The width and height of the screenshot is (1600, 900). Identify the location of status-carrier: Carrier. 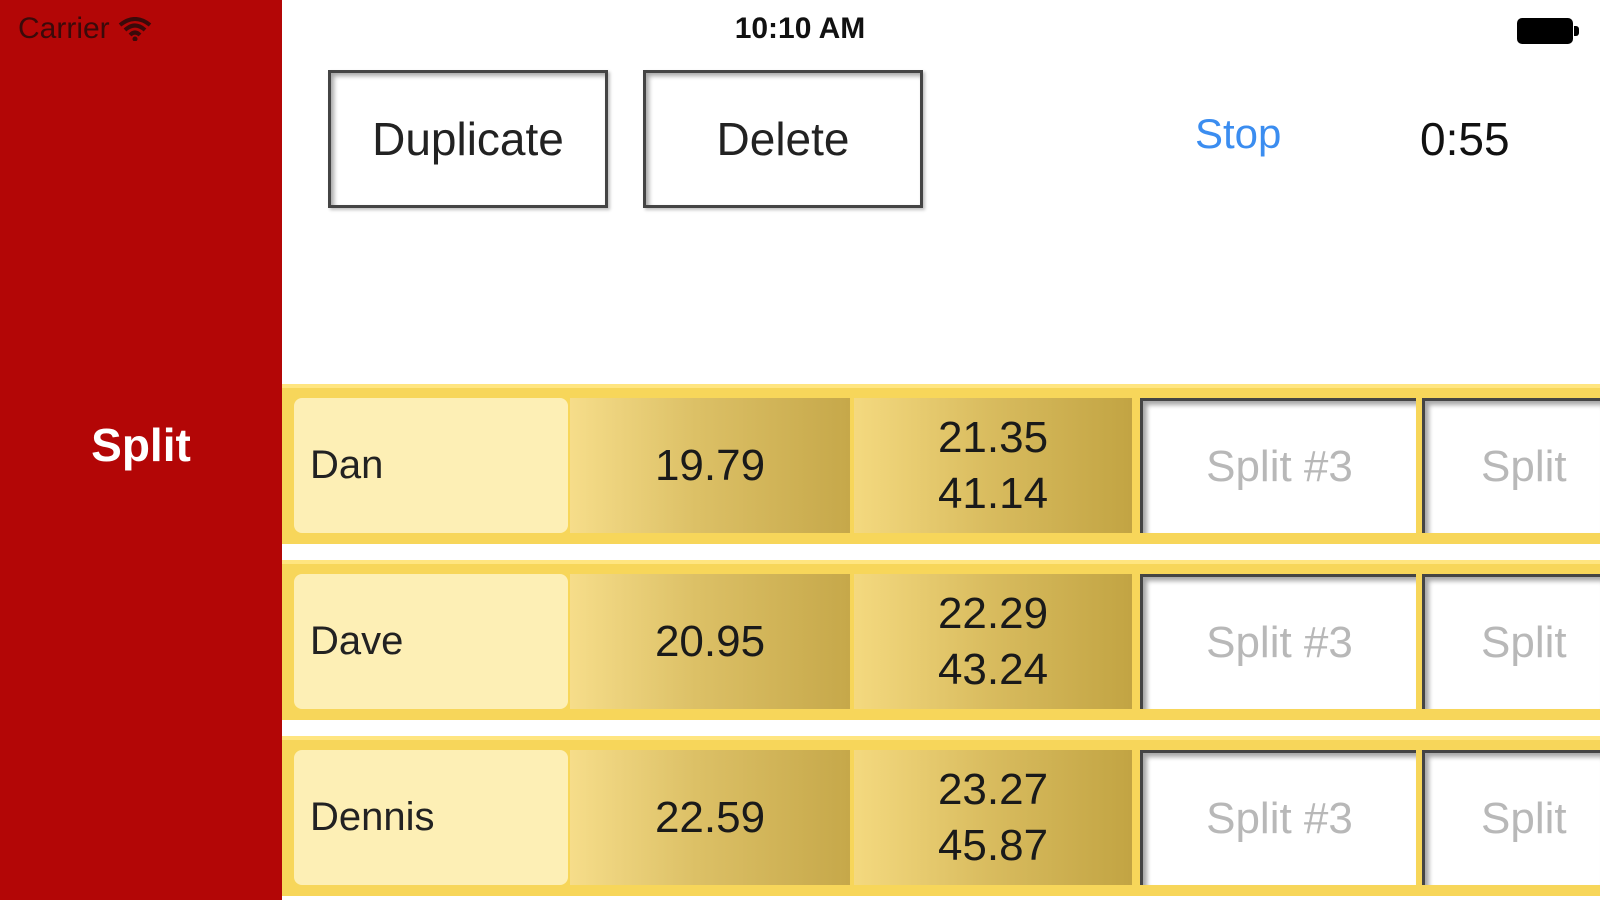
(85, 29).